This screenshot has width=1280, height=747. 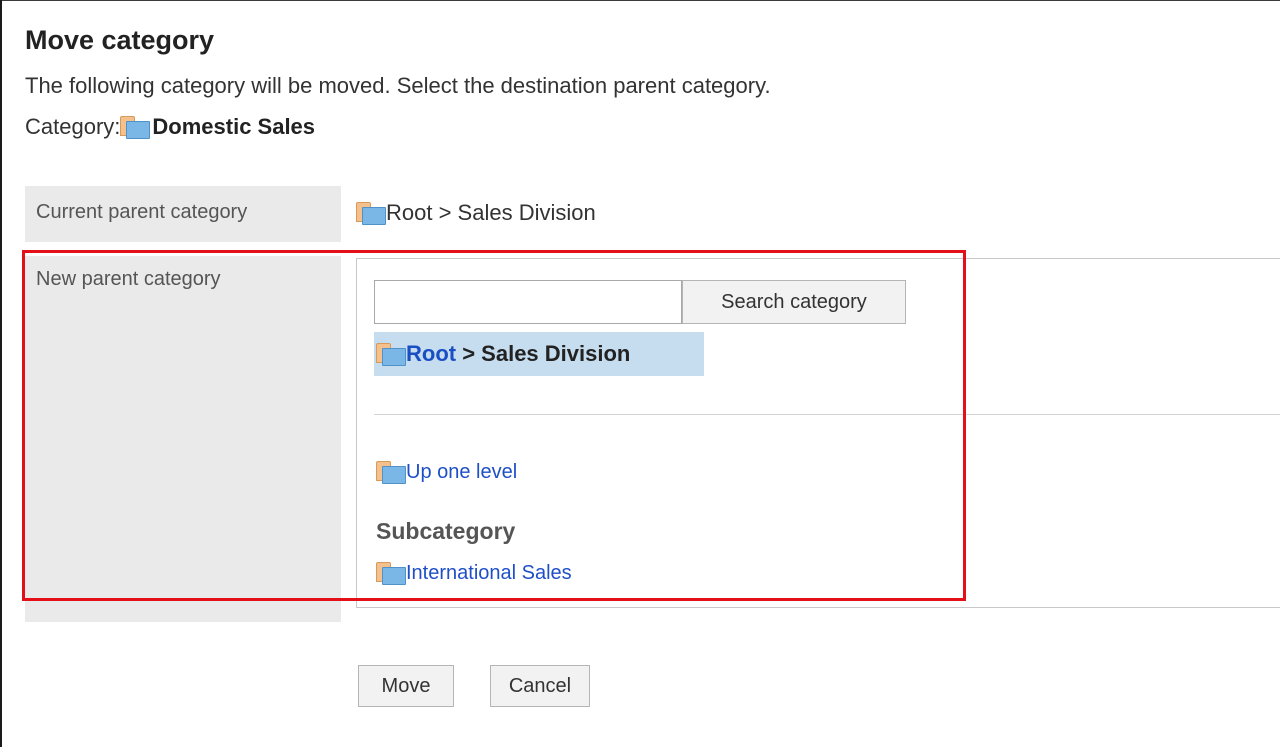 I want to click on current-parent-label: Current parent category, so click(x=142, y=212).